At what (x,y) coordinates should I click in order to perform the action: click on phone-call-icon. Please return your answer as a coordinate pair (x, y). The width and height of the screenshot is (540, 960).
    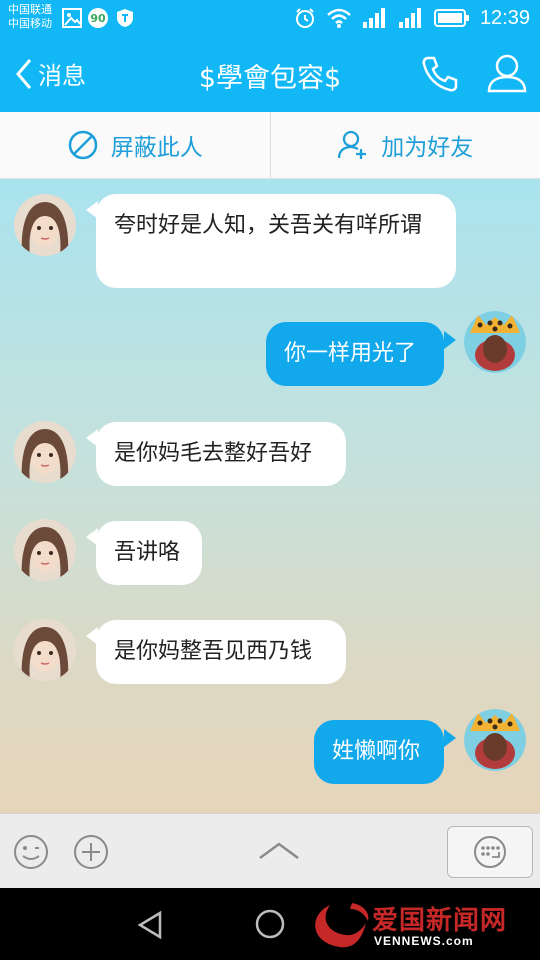
    Looking at the image, I should click on (440, 74).